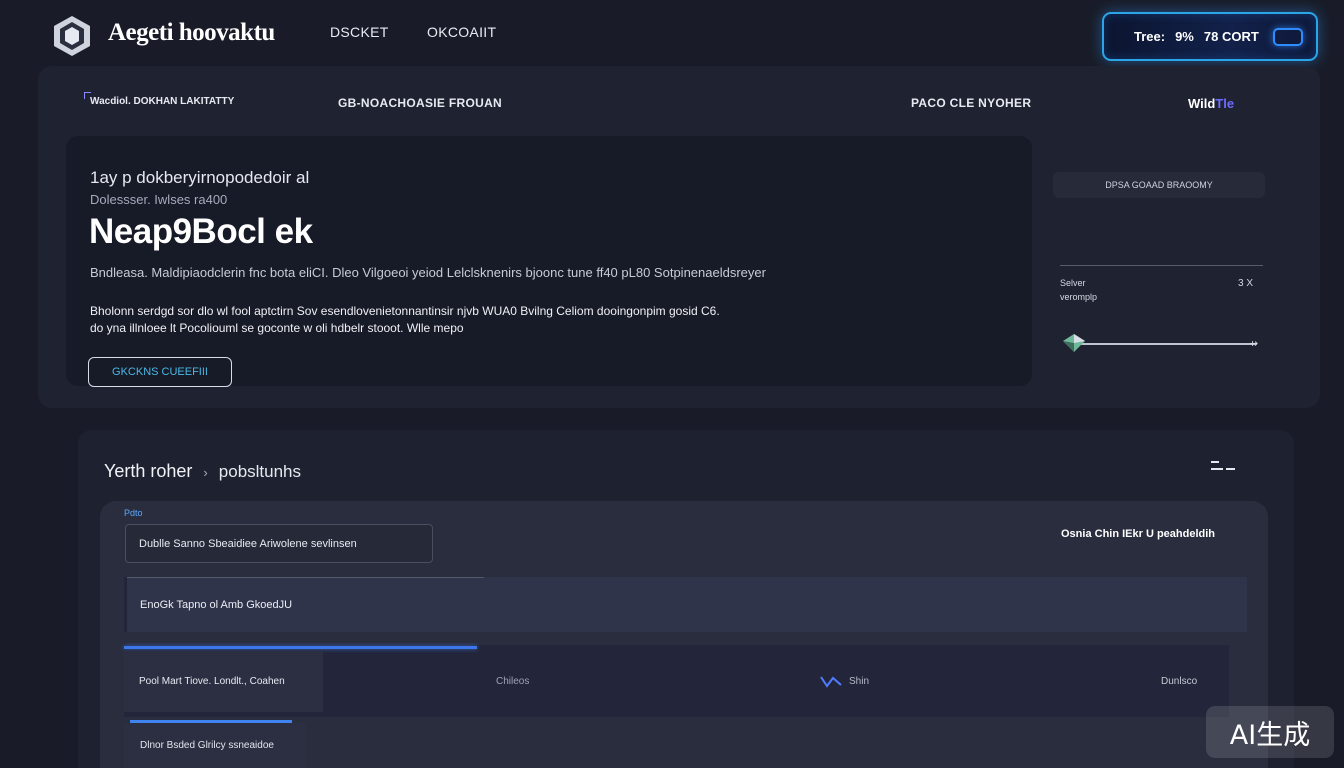 The width and height of the screenshot is (1344, 768). Describe the element at coordinates (461, 32) in the screenshot. I see `nav-link-2: OKCOAIIT` at that location.